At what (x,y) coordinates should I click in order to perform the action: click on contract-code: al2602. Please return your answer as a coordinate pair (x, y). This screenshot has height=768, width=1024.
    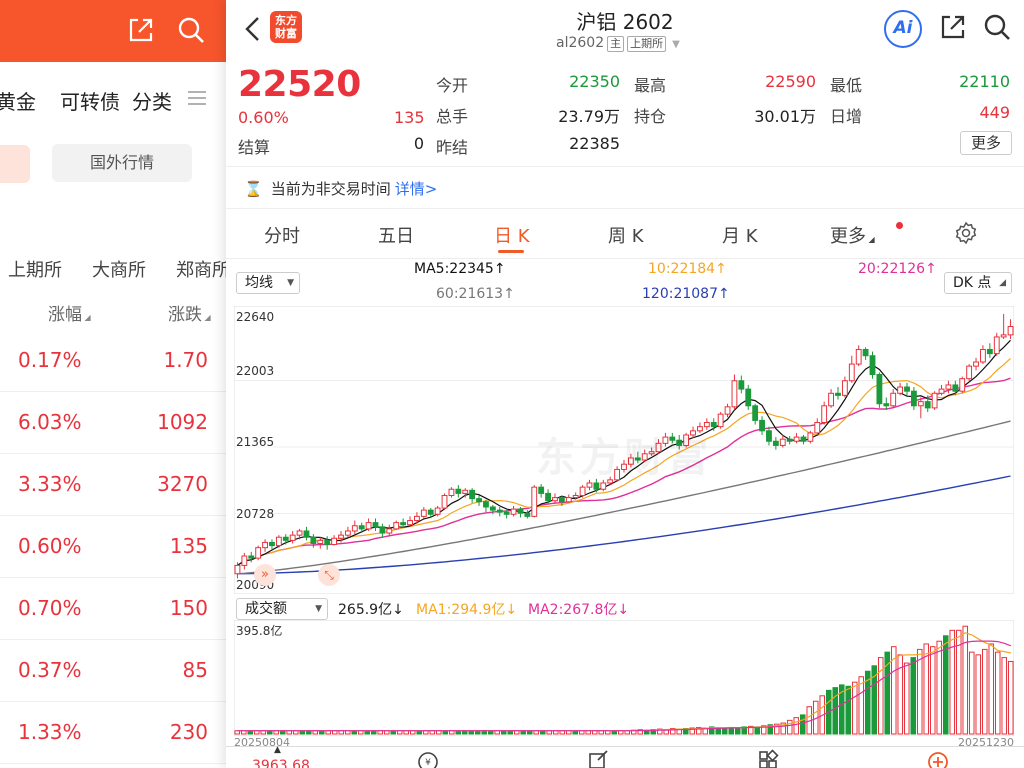
    Looking at the image, I should click on (580, 43).